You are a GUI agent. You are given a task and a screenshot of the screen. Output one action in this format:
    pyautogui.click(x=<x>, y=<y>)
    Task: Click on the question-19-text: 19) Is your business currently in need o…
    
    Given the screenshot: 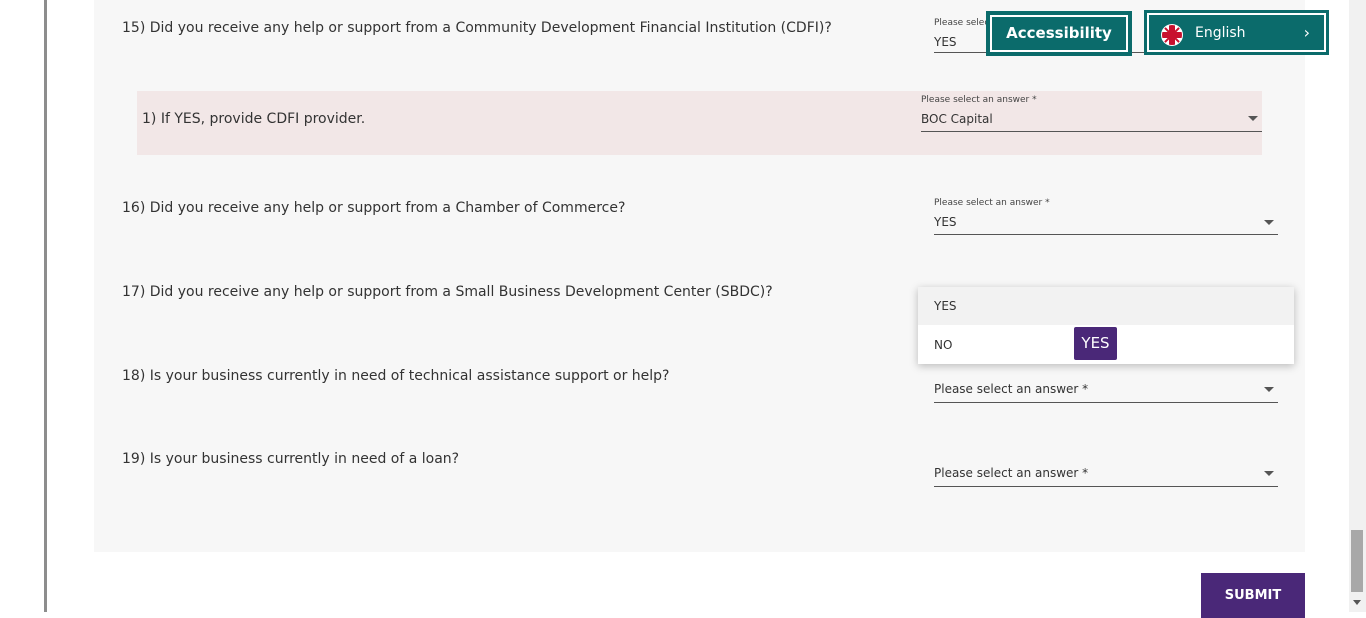 What is the action you would take?
    pyautogui.click(x=291, y=459)
    